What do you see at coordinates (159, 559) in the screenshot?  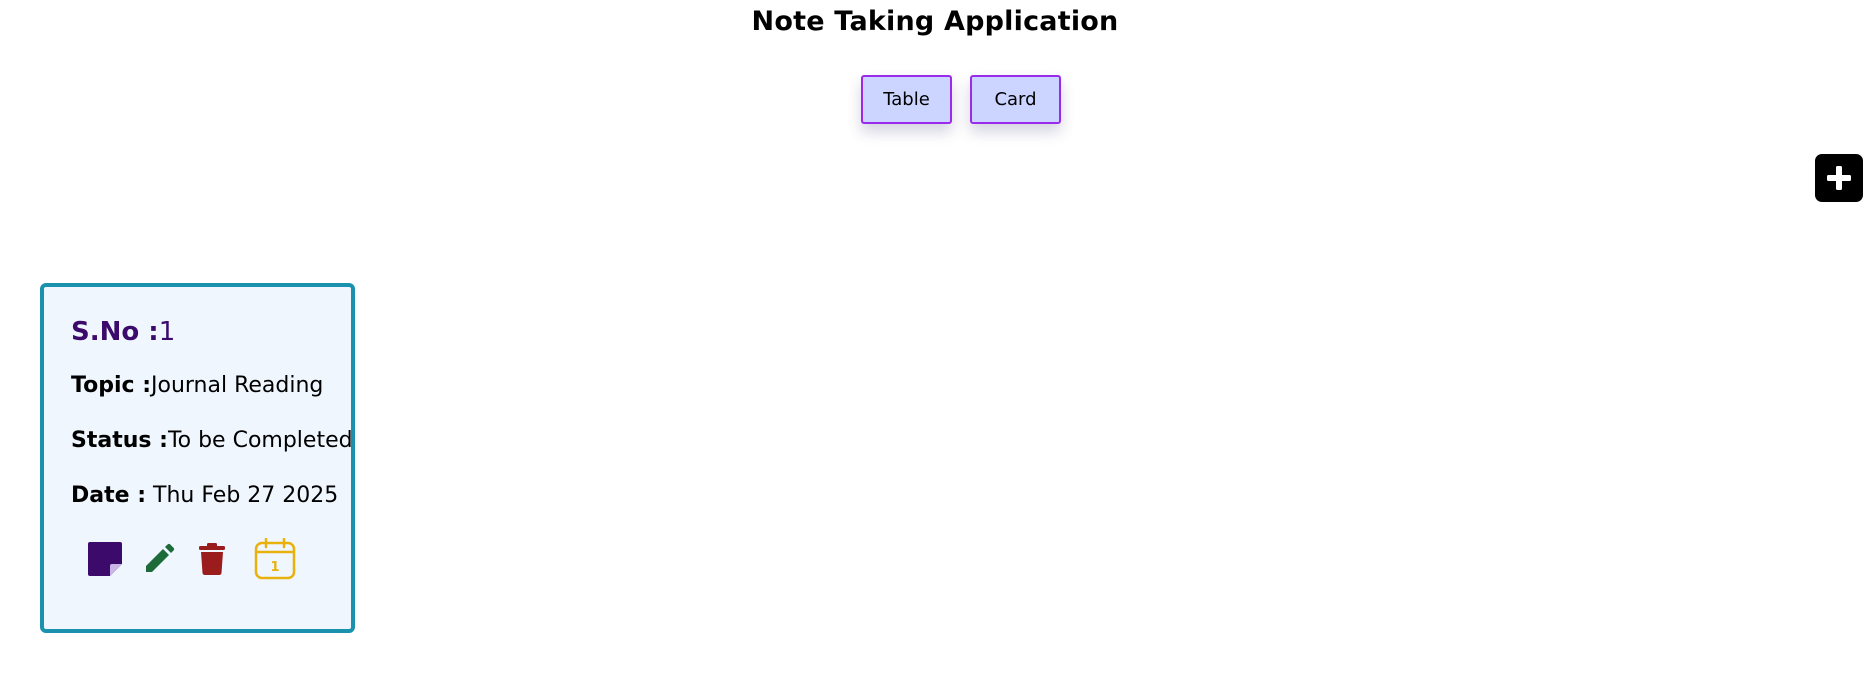 I see `pencil-icon` at bounding box center [159, 559].